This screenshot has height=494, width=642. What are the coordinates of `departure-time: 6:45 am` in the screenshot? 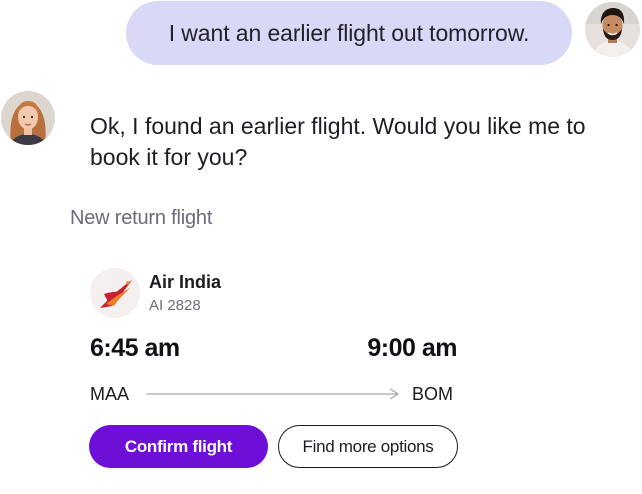 It's located at (135, 348).